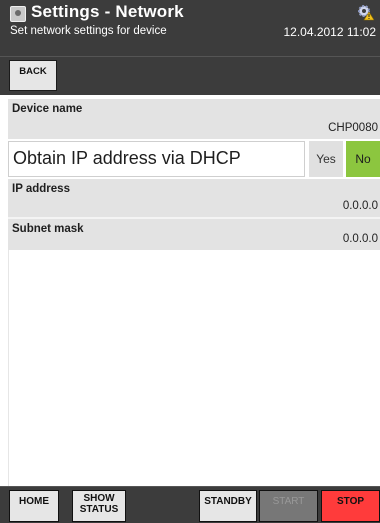  Describe the element at coordinates (228, 506) in the screenshot. I see `standby-button: STANDBY` at that location.